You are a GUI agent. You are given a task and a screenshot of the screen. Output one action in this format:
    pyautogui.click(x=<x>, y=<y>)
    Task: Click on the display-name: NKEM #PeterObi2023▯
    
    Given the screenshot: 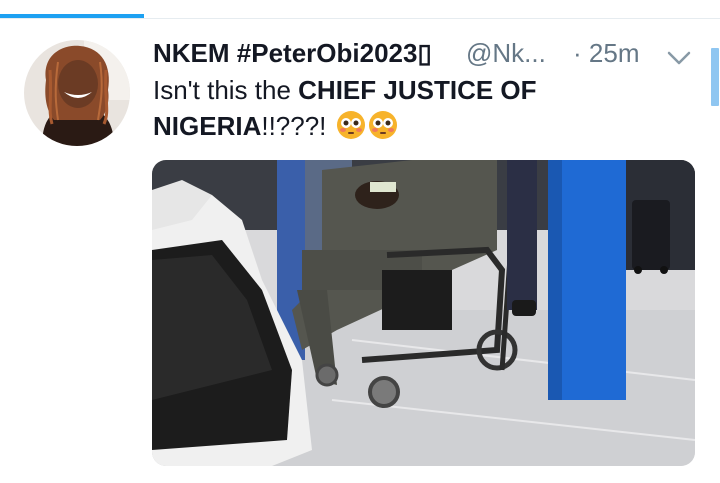 What is the action you would take?
    pyautogui.click(x=292, y=53)
    